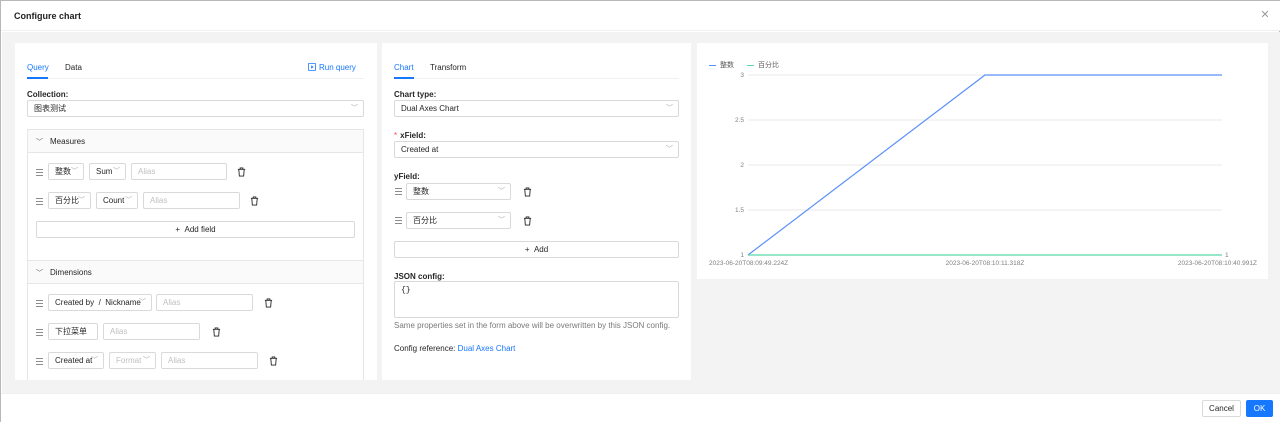 The width and height of the screenshot is (1280, 422). What do you see at coordinates (73, 331) in the screenshot?
I see `dimension-field-select: 下拉菜单` at bounding box center [73, 331].